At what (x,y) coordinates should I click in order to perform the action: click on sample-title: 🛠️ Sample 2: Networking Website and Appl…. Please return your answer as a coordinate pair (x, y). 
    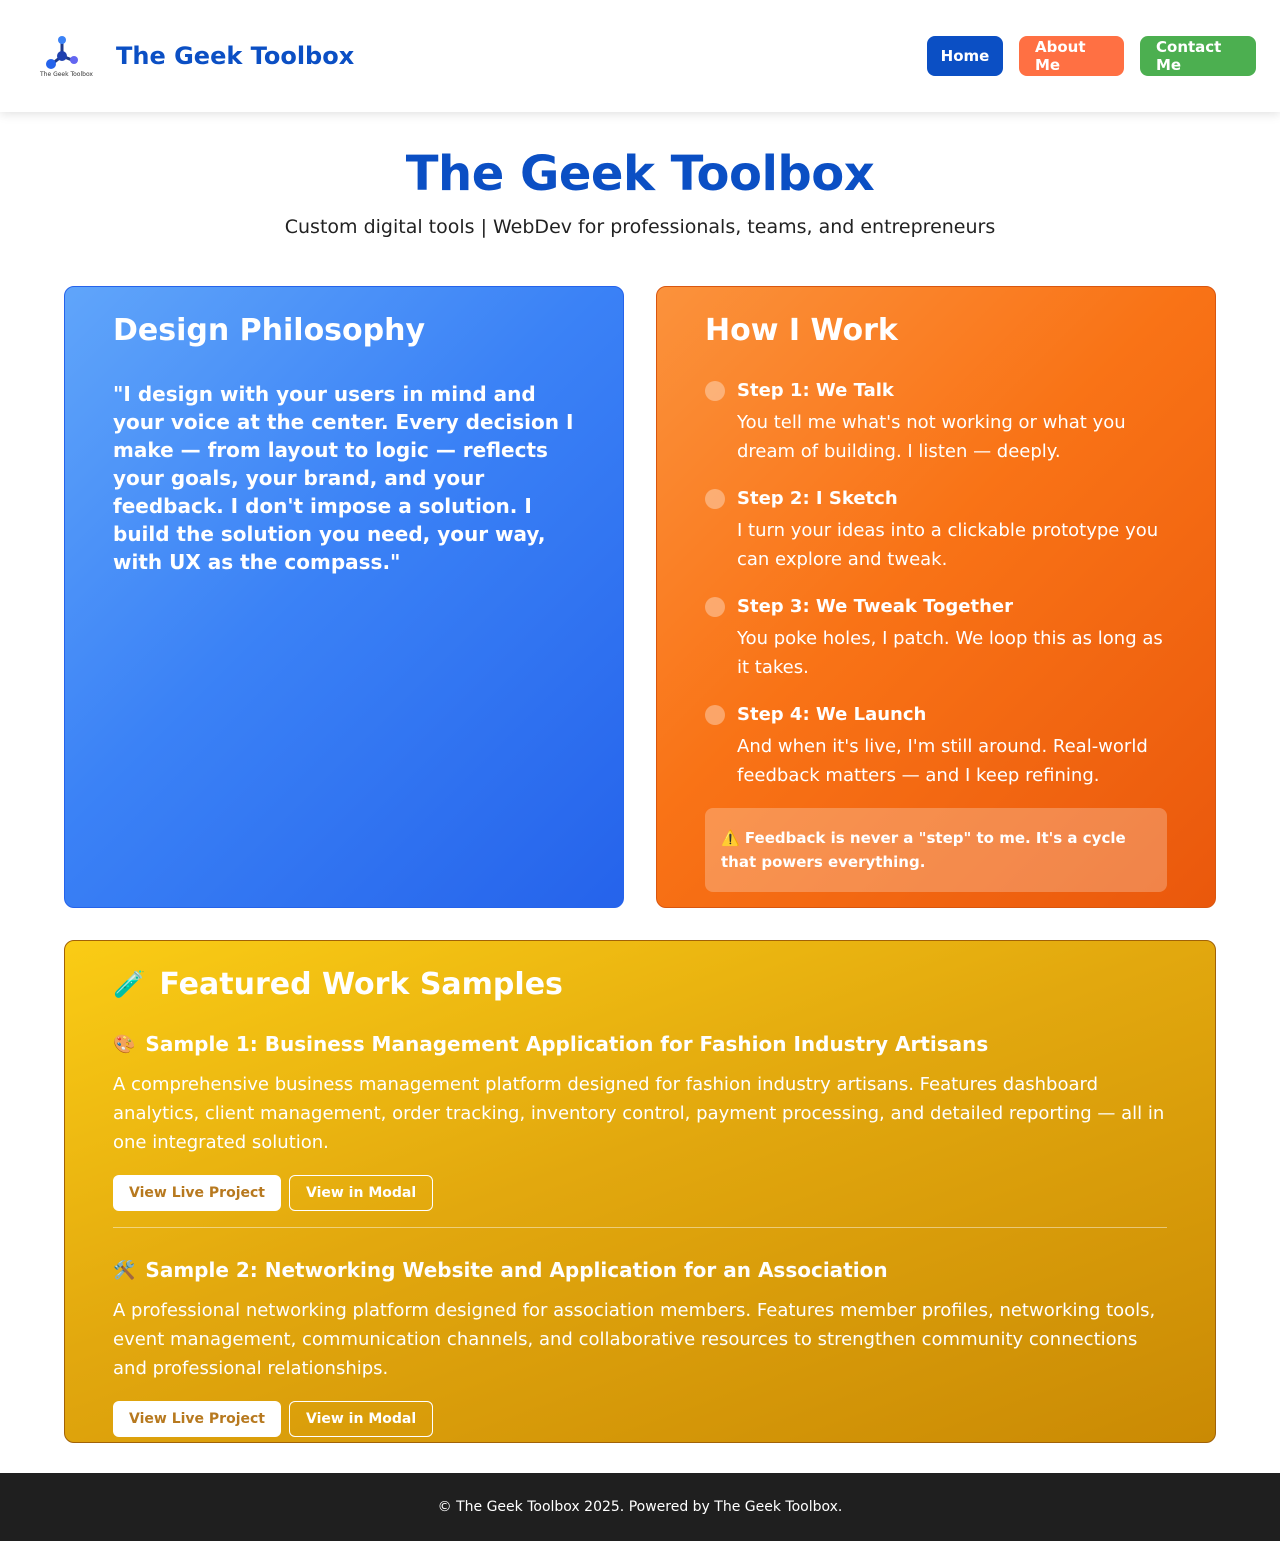
    Looking at the image, I should click on (640, 1270).